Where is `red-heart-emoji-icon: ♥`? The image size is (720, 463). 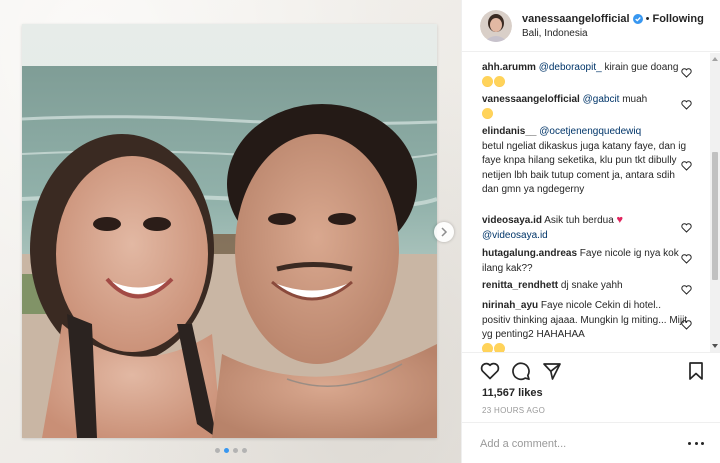 red-heart-emoji-icon: ♥ is located at coordinates (620, 220).